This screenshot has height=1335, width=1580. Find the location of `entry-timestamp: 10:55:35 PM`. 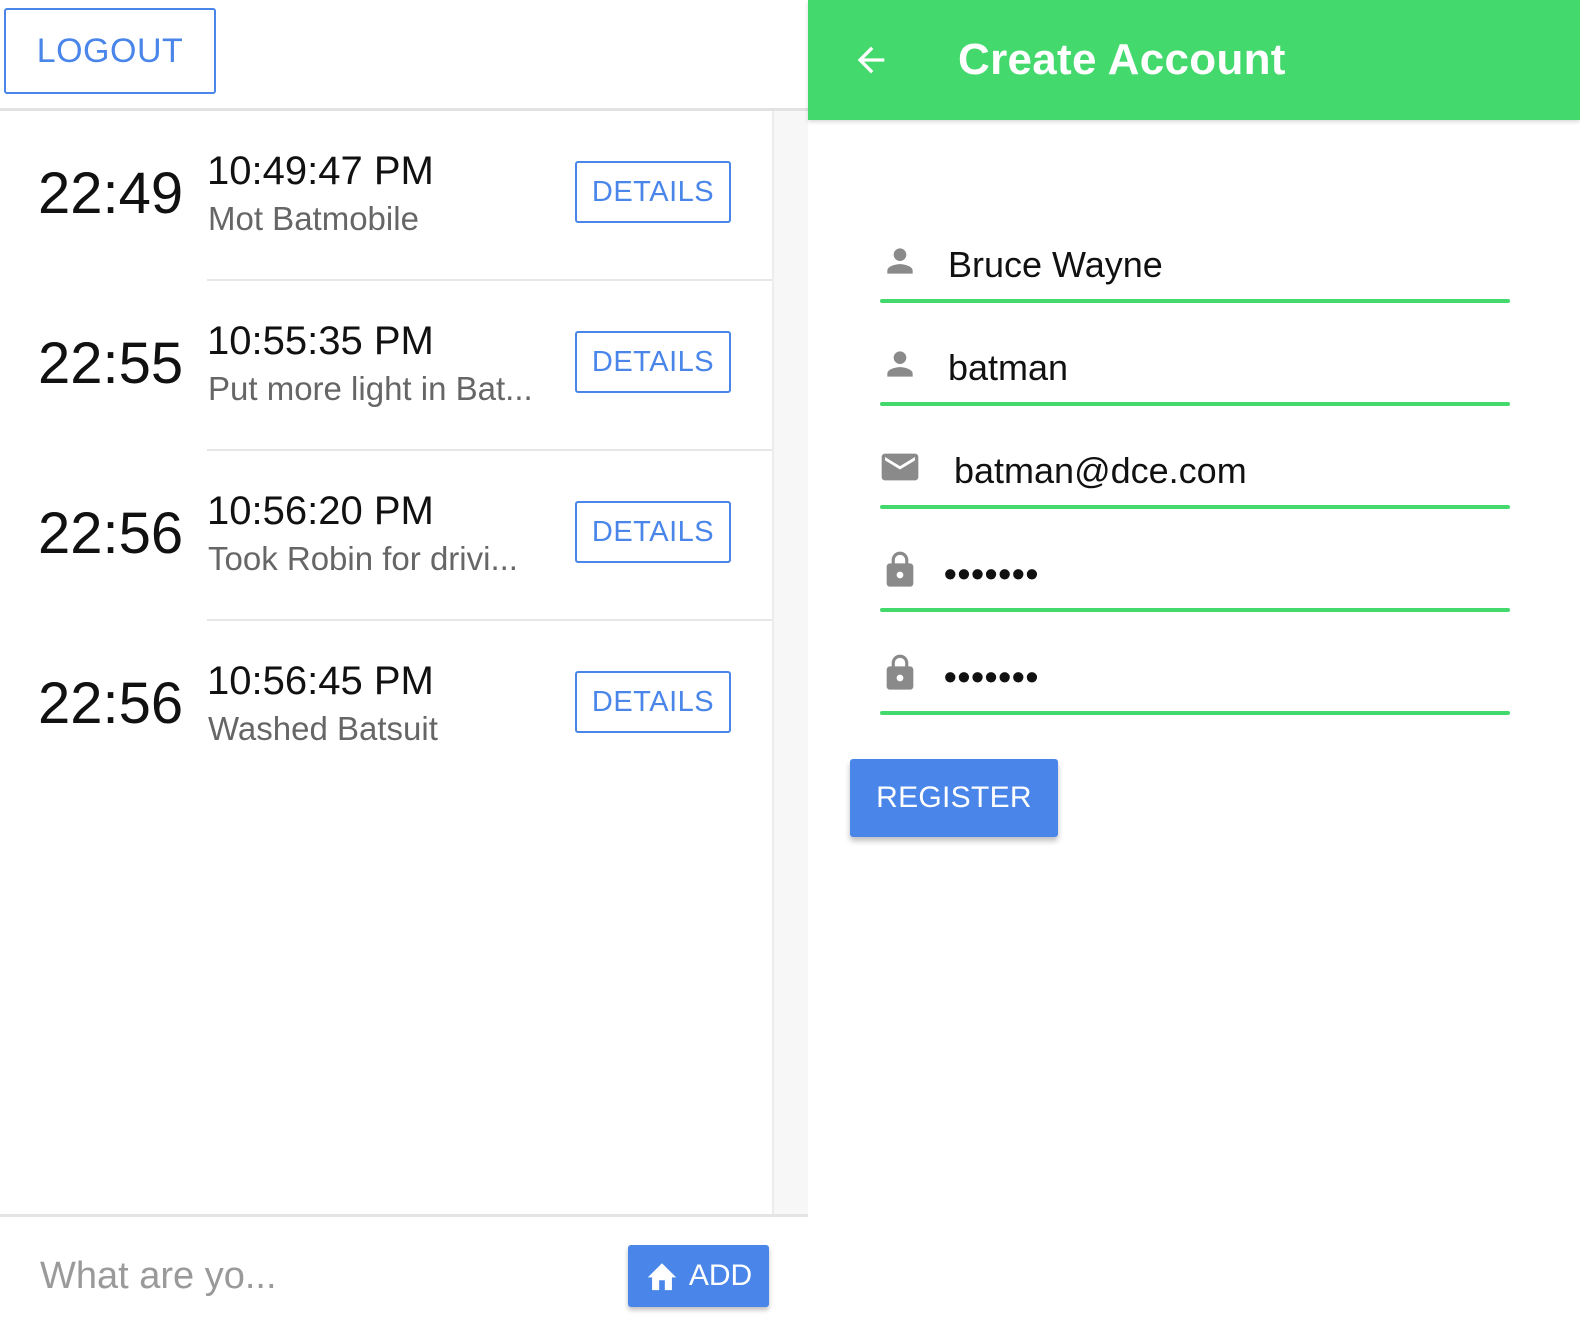

entry-timestamp: 10:55:35 PM is located at coordinates (320, 341).